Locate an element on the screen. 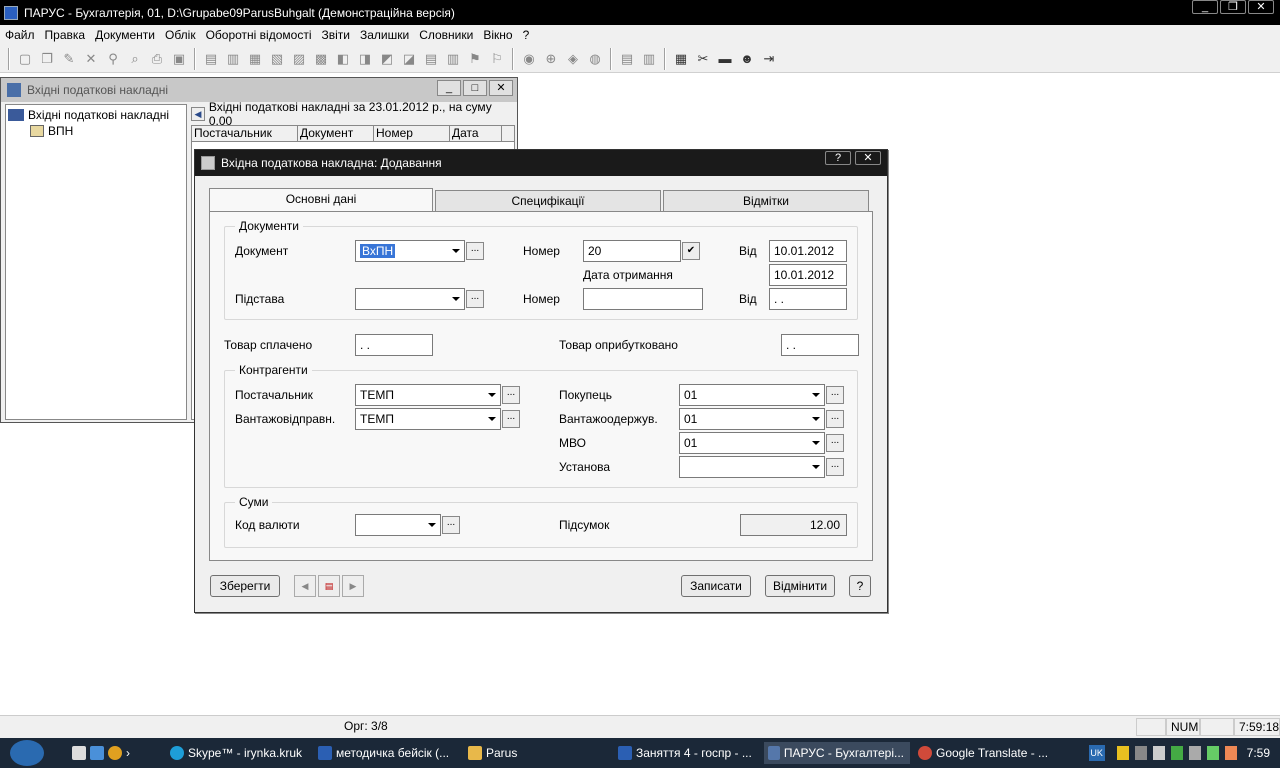  dialog-help-button: ? is located at coordinates (838, 158).